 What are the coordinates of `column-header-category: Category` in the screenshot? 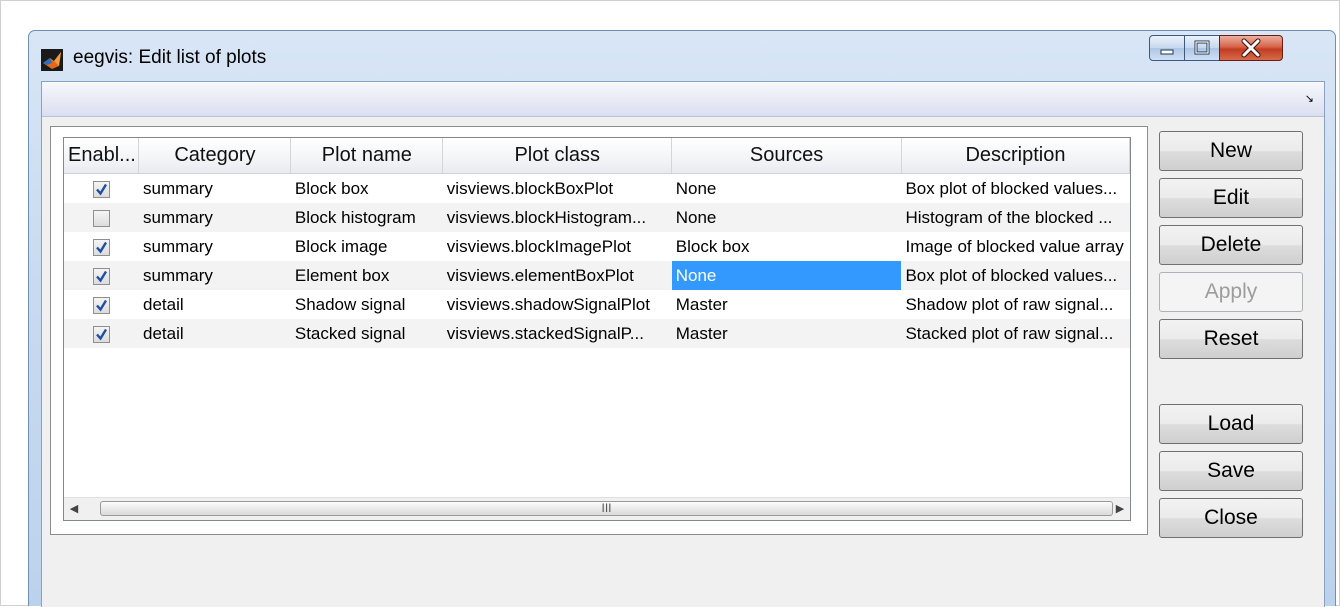 It's located at (215, 156).